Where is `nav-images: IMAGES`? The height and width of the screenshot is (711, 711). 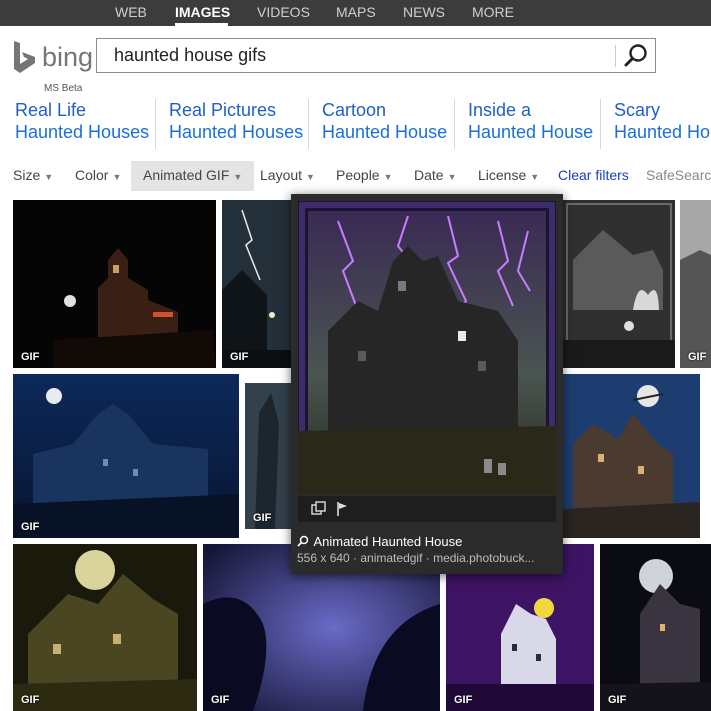 nav-images: IMAGES is located at coordinates (202, 12).